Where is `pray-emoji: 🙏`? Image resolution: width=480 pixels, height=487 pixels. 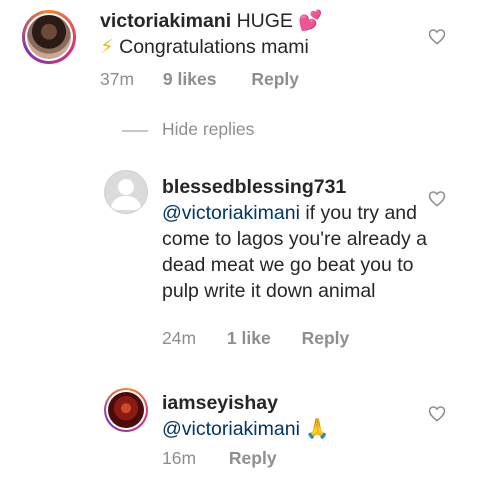 pray-emoji: 🙏 is located at coordinates (317, 429).